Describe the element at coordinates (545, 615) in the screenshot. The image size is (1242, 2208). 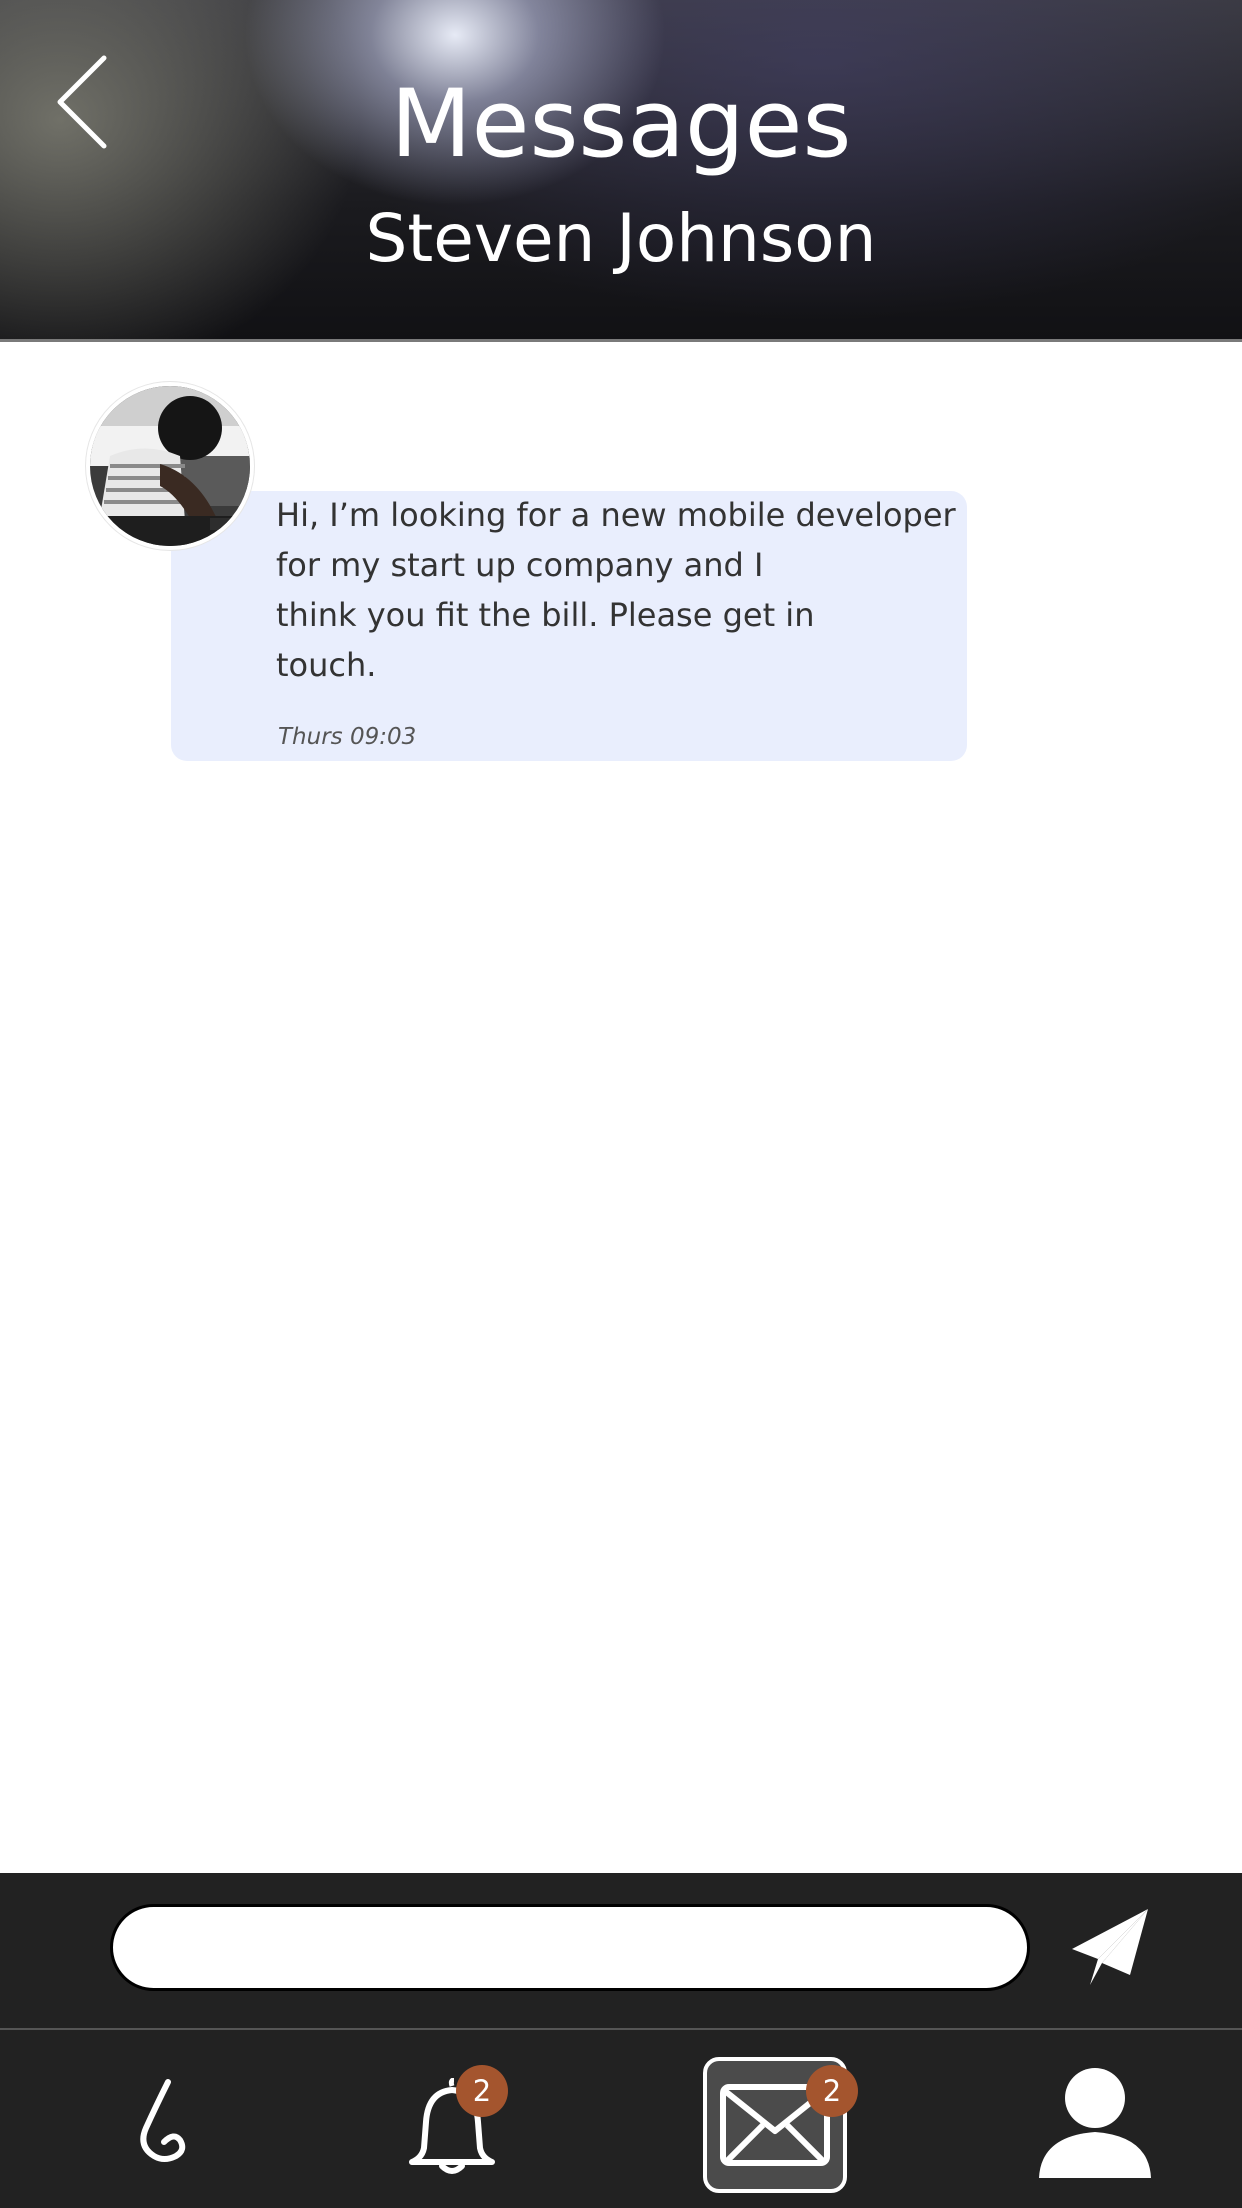
I see `message-line: think you fit the bill. Please get in` at that location.